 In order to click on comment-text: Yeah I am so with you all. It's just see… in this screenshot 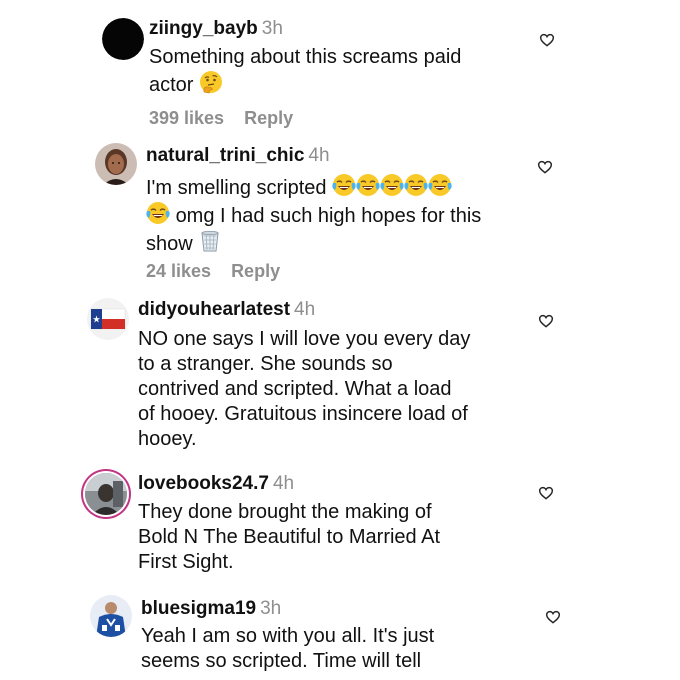, I will do `click(287, 649)`.